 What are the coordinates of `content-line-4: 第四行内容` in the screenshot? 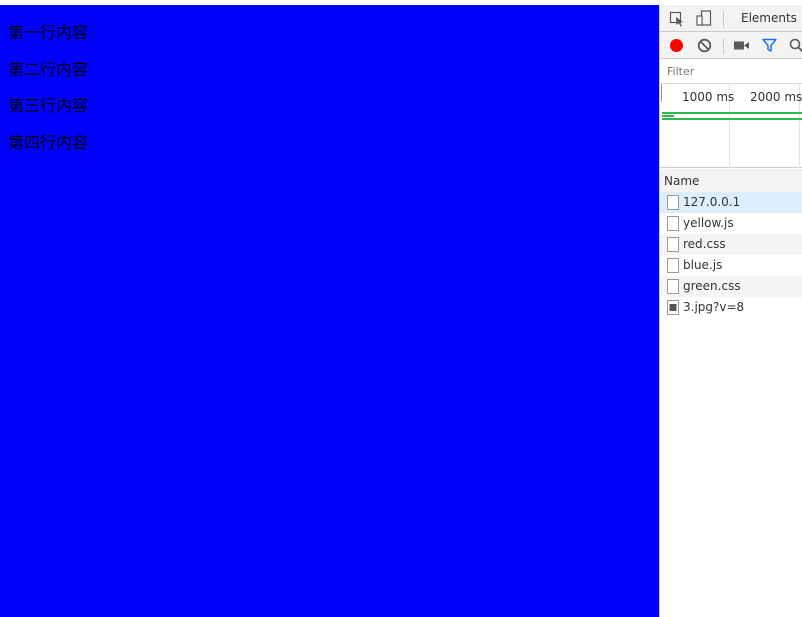 It's located at (48, 142).